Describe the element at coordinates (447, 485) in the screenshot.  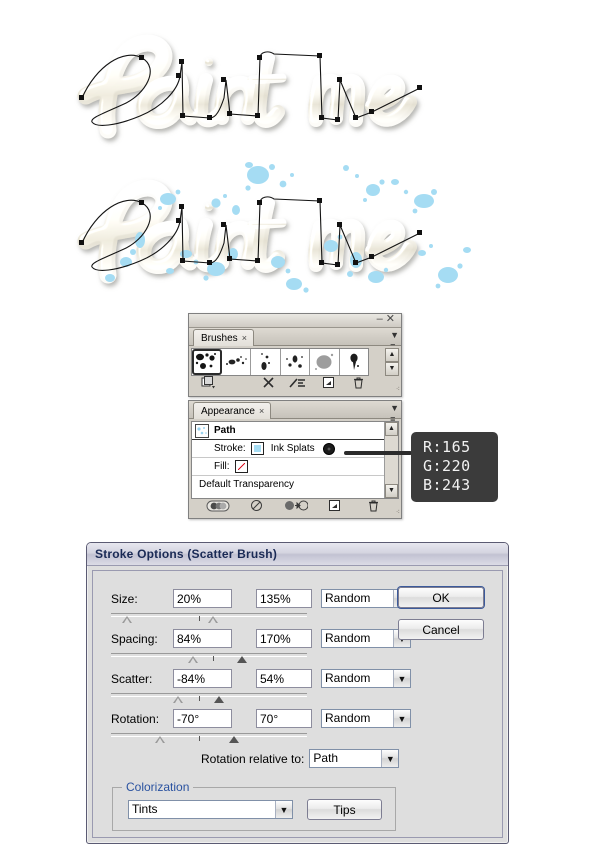
I see `color-blue-value: B:243` at that location.